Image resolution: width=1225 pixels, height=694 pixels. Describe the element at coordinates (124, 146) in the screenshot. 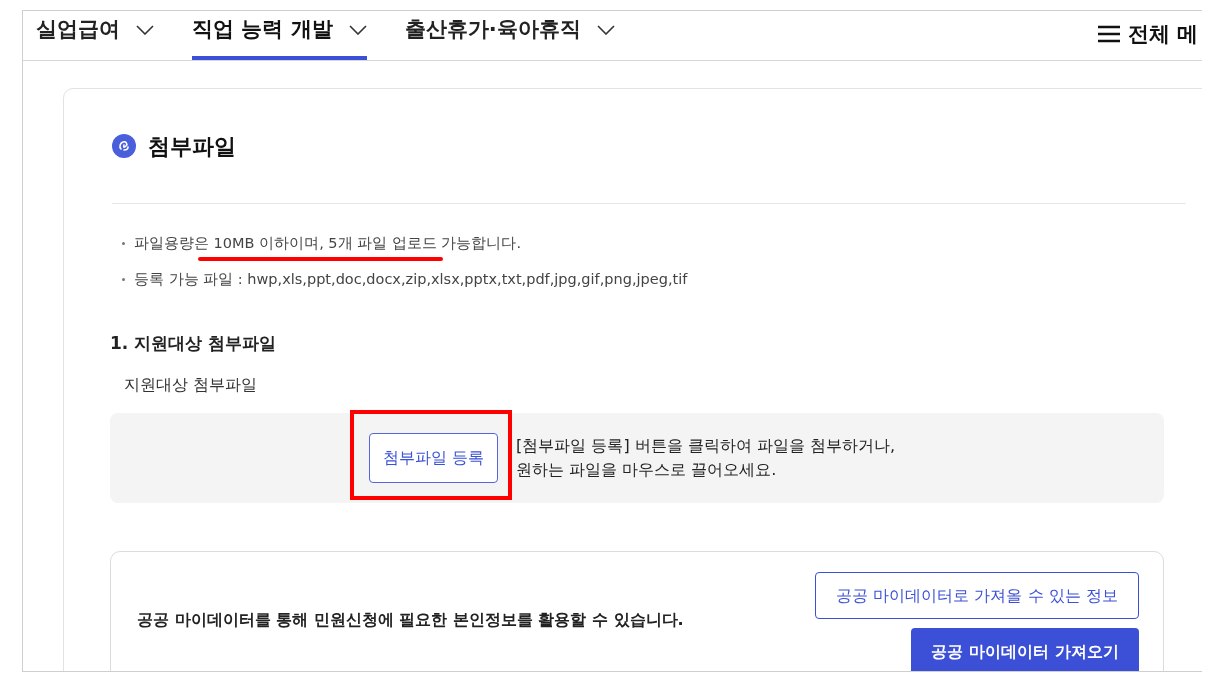

I see `link-icon` at that location.